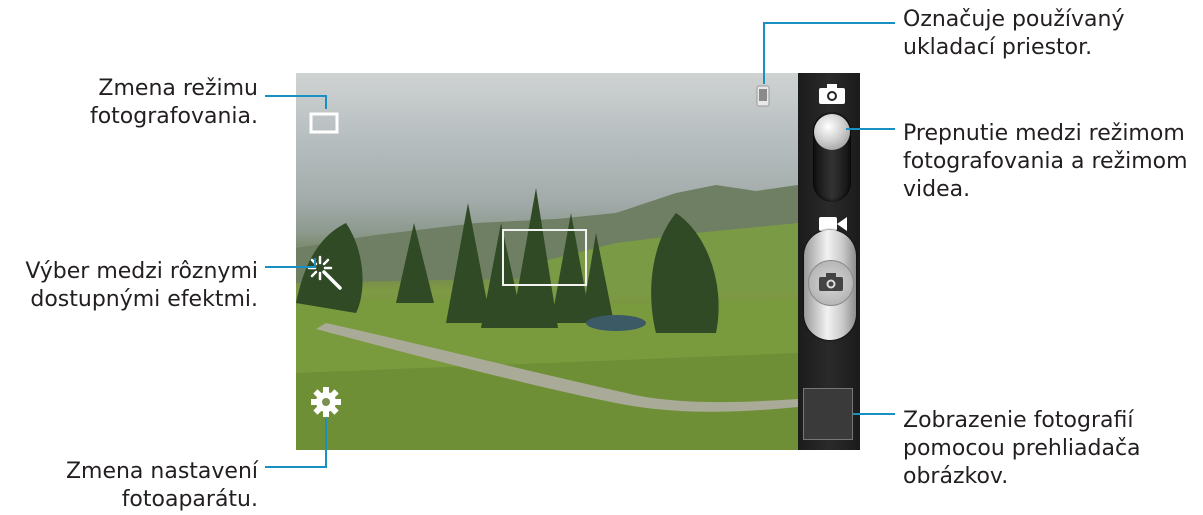  What do you see at coordinates (832, 132) in the screenshot?
I see `mode-switch-knob` at bounding box center [832, 132].